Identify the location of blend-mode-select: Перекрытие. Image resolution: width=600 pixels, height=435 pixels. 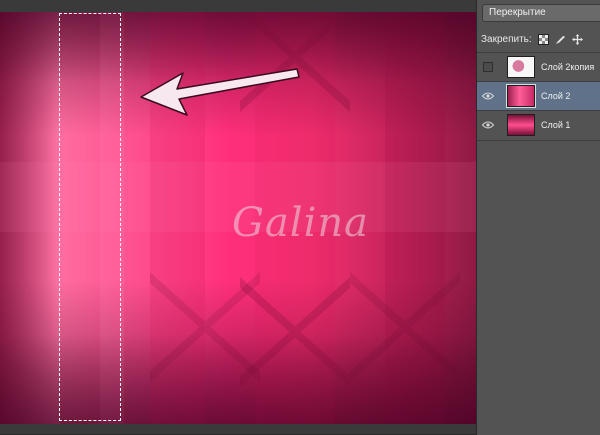
(541, 13).